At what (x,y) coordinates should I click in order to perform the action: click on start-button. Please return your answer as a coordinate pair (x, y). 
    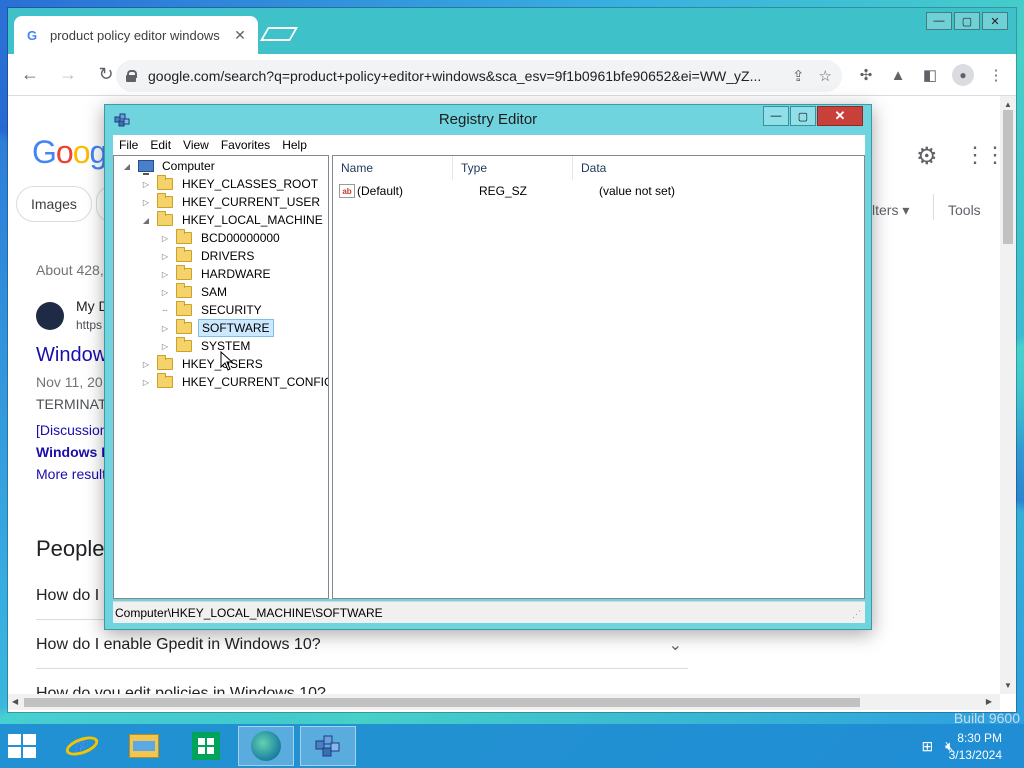
    Looking at the image, I should click on (22, 746).